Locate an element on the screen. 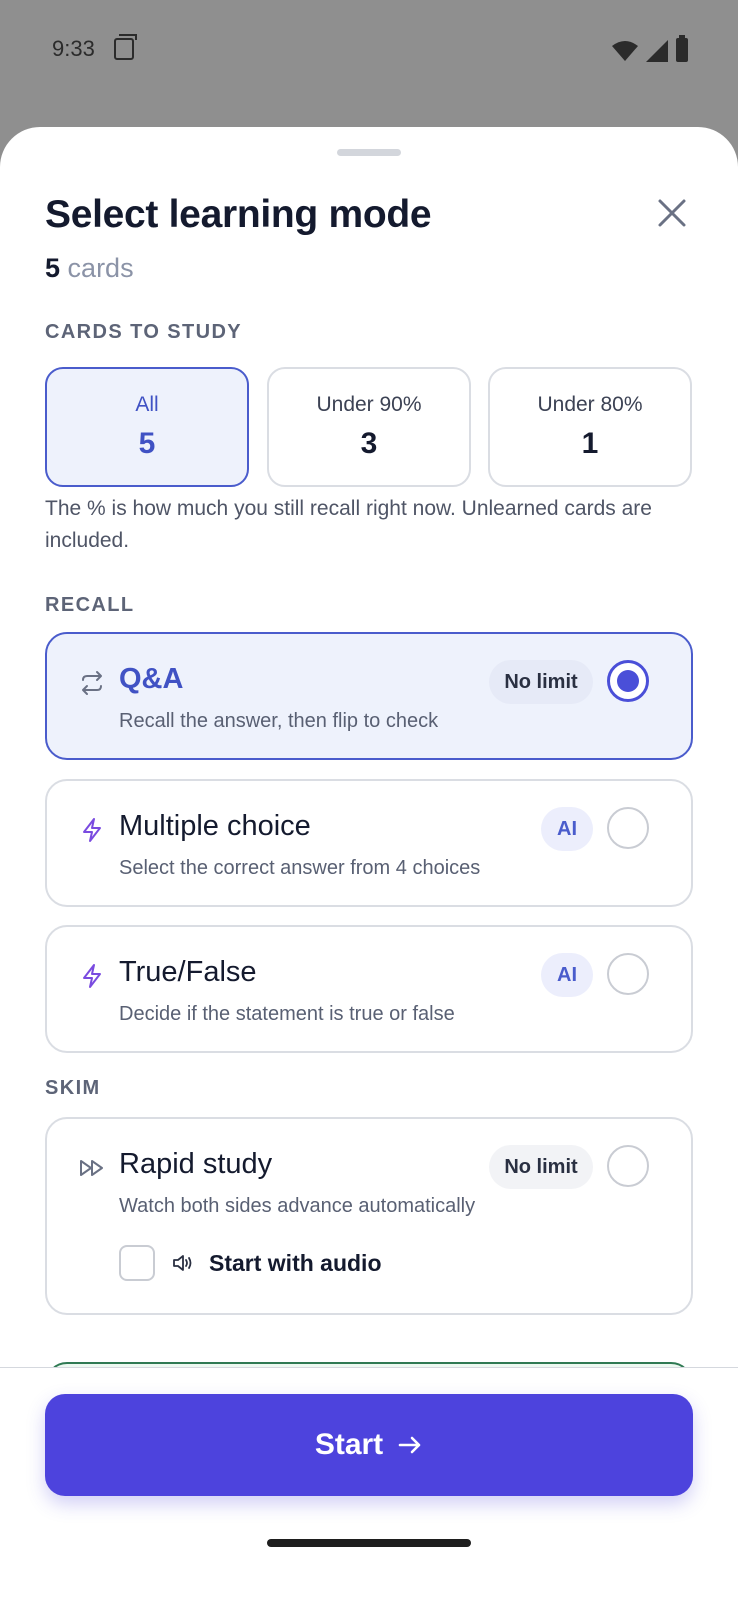 The image size is (738, 1600). mode-title: True/False is located at coordinates (188, 972).